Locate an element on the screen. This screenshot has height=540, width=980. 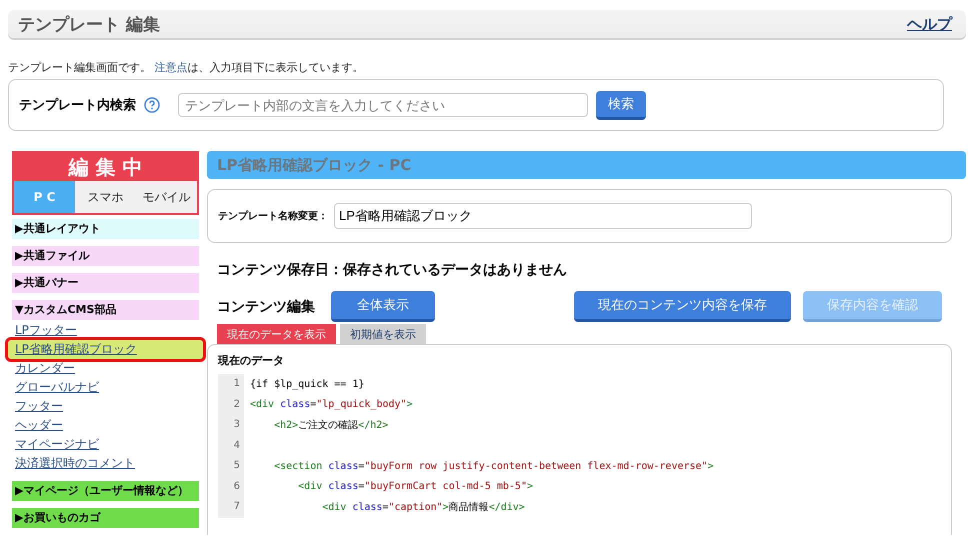
content-edit-label: コンテンツ編集 is located at coordinates (266, 307).